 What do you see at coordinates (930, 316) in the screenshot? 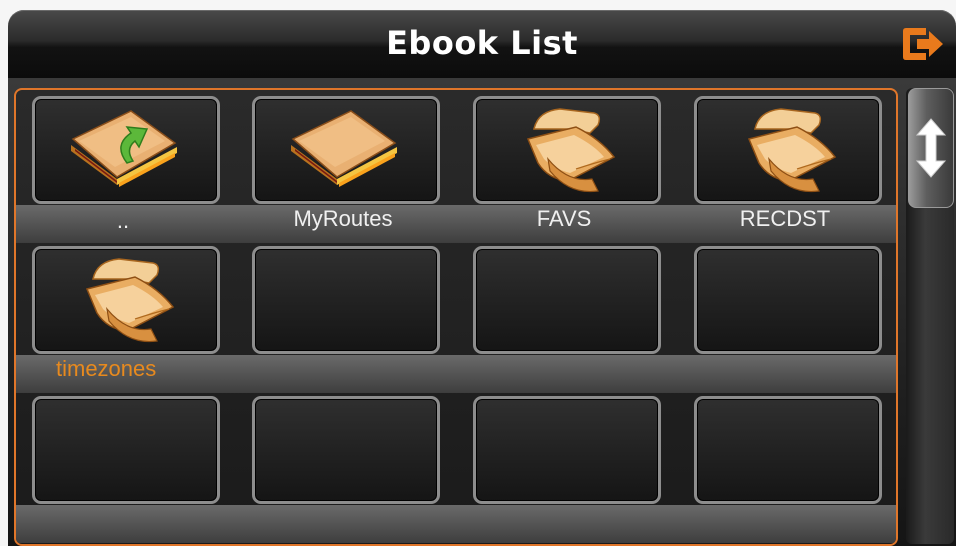
I see `scrollbar` at bounding box center [930, 316].